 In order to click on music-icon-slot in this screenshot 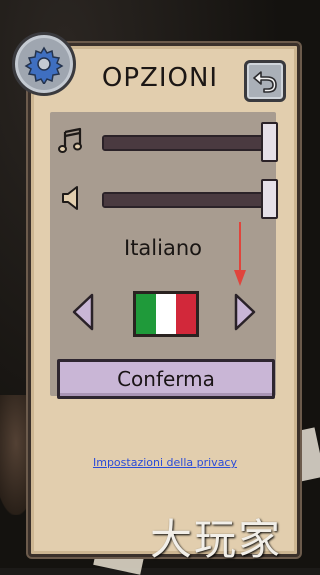, I will do `click(71, 141)`.